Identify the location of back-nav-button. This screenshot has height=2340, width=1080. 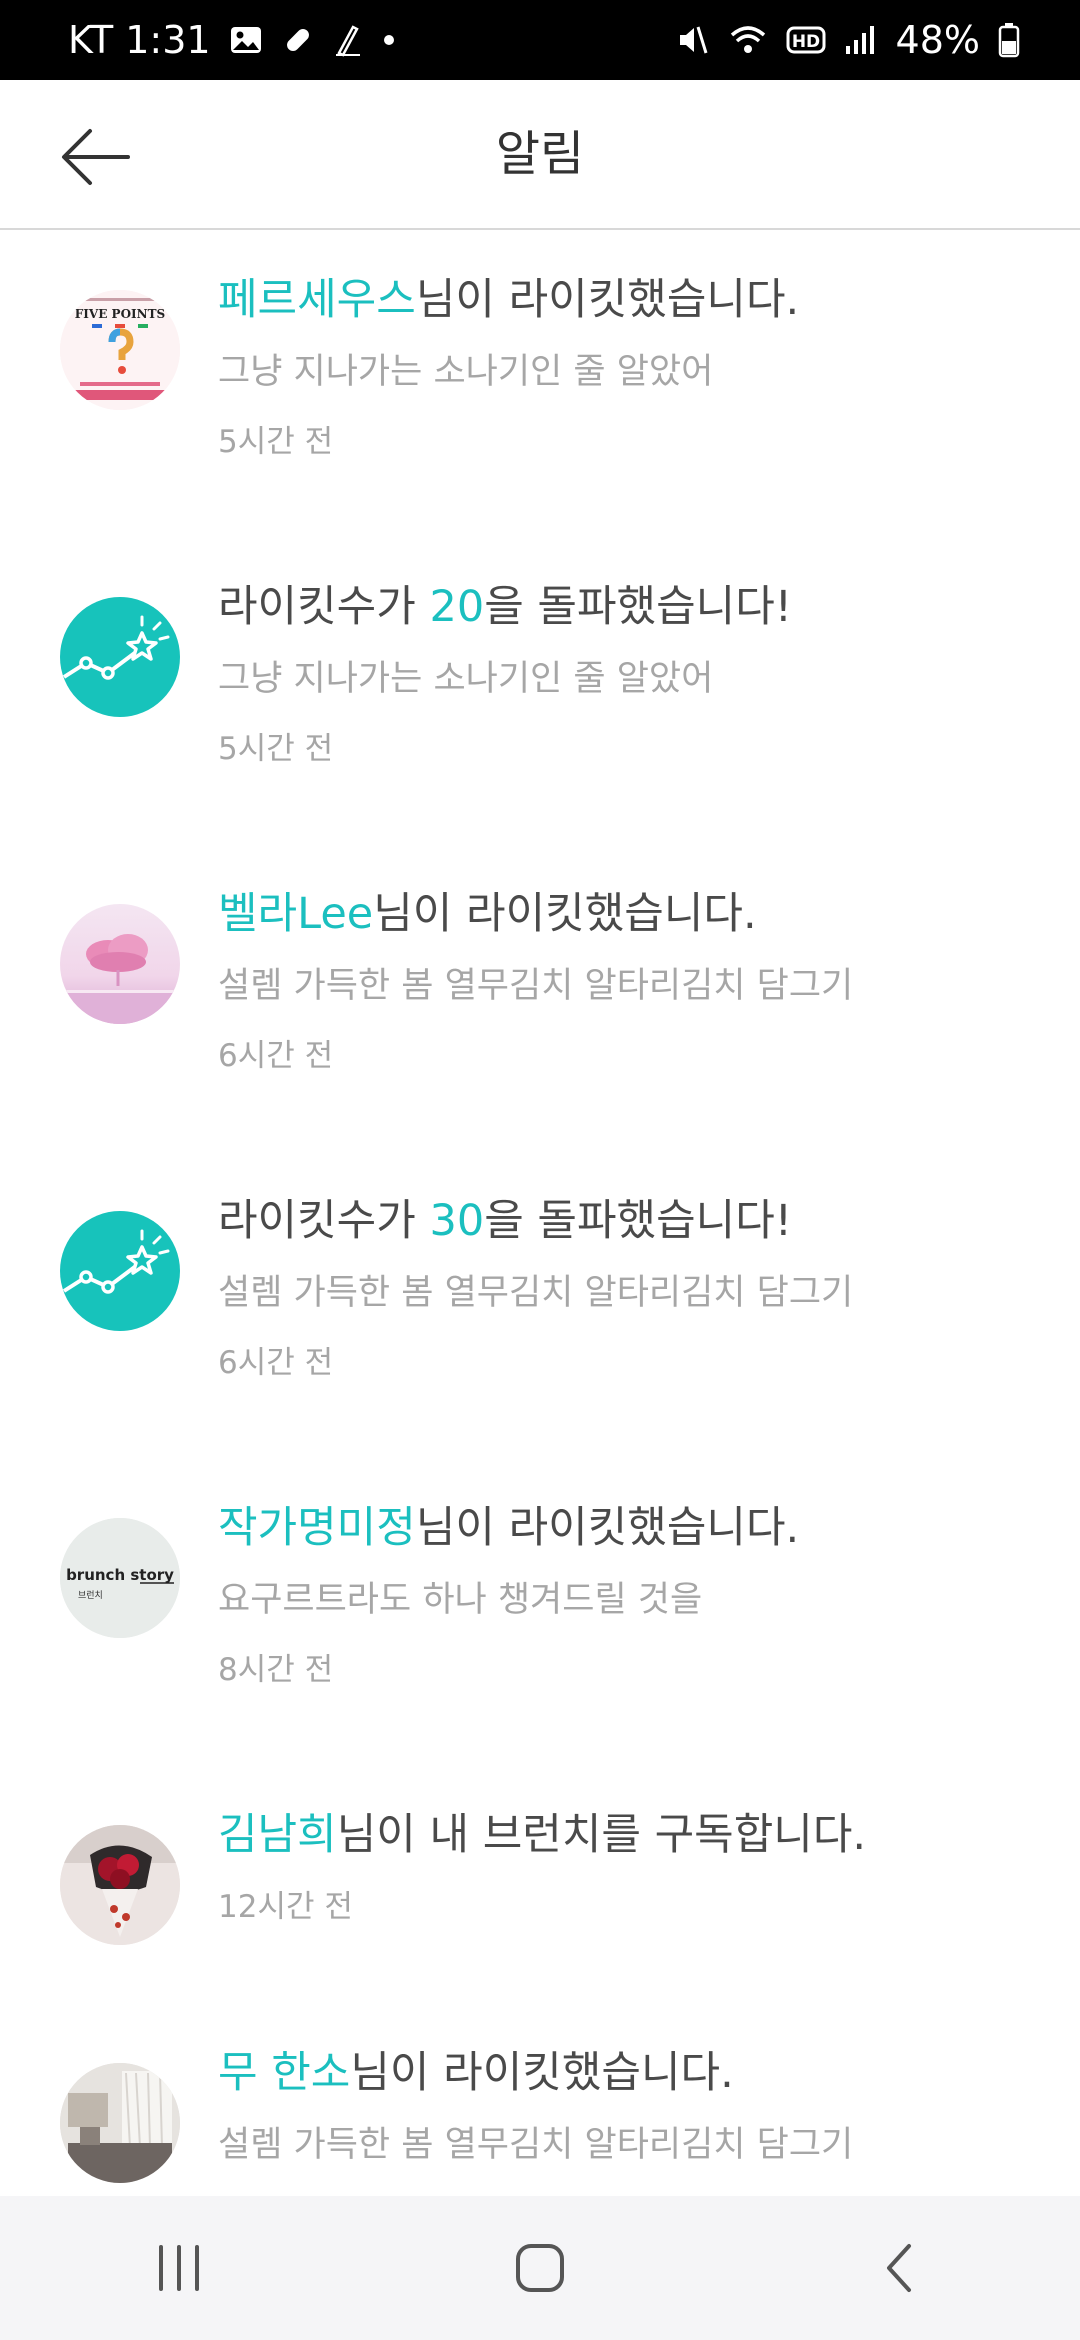
(900, 2268).